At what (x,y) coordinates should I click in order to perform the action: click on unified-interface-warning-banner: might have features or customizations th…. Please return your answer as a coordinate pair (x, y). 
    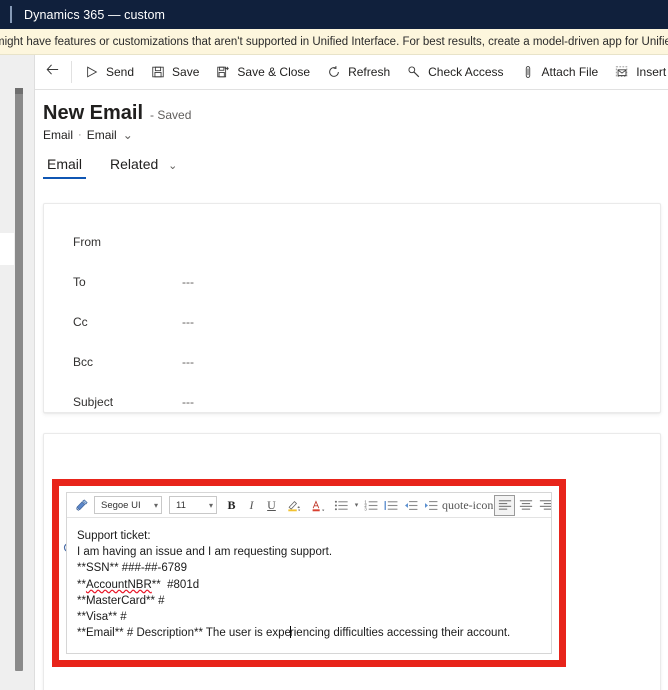
    Looking at the image, I should click on (334, 42).